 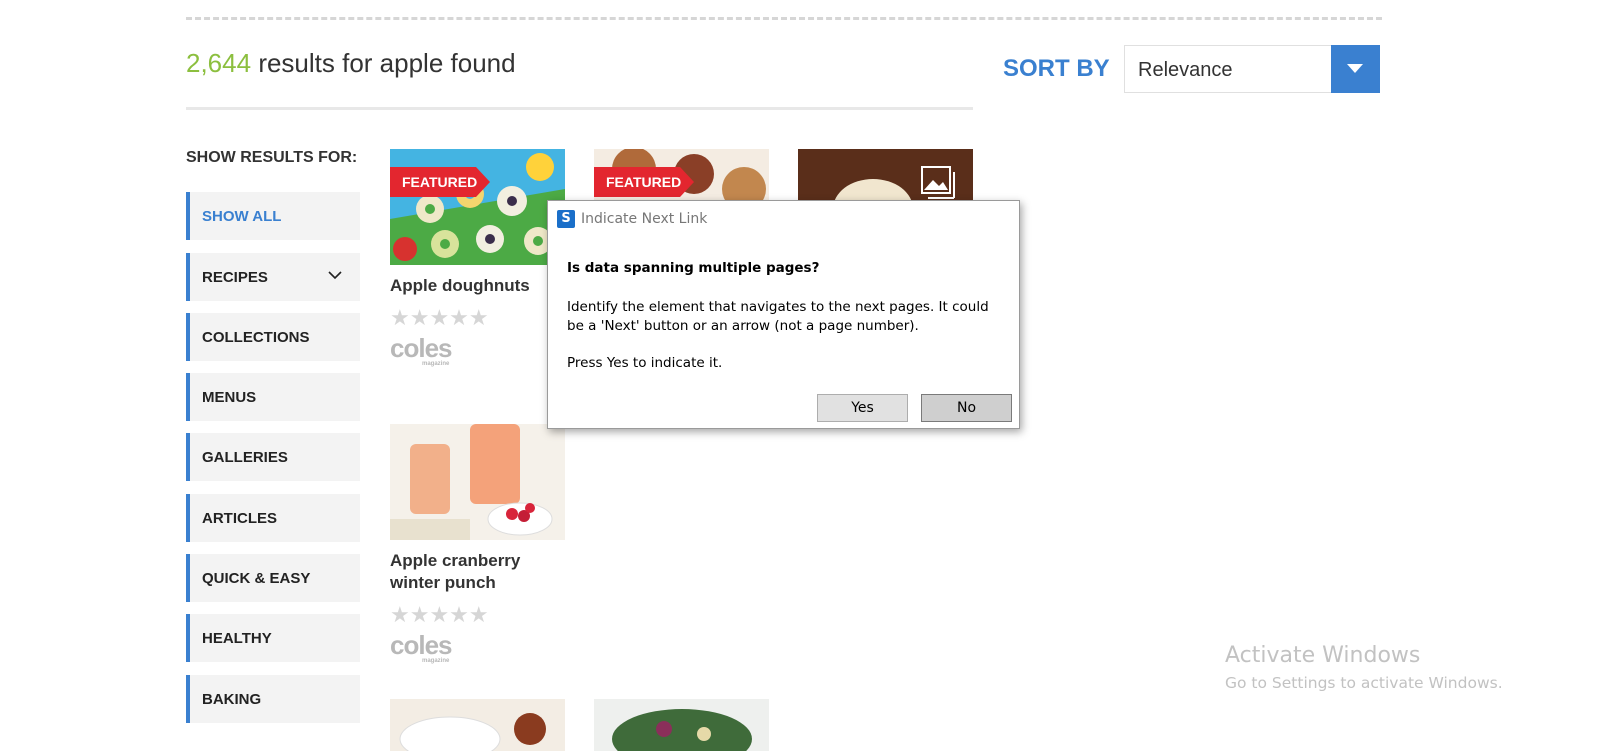 I want to click on sidebar-item-healthy: HEALTHY, so click(x=273, y=638).